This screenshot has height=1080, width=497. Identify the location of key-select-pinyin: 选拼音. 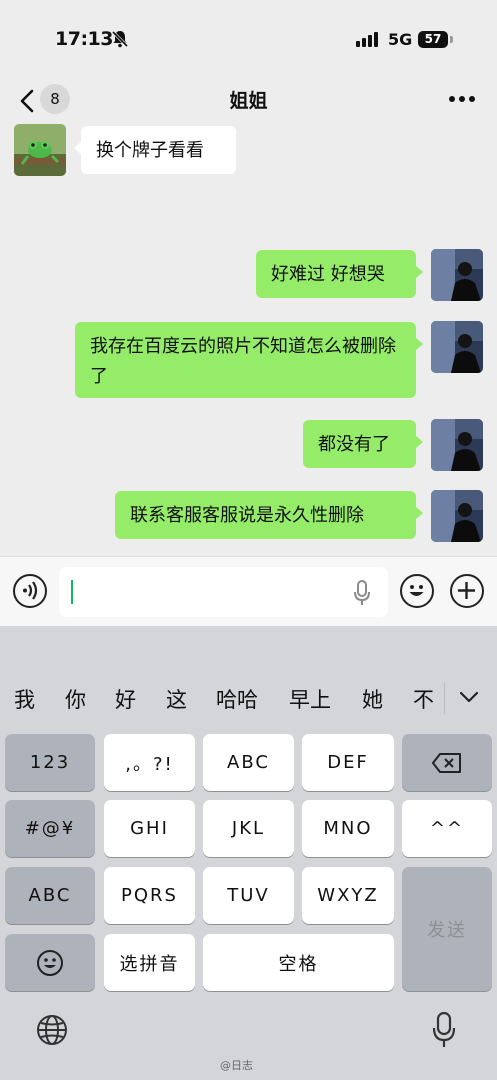
(149, 962).